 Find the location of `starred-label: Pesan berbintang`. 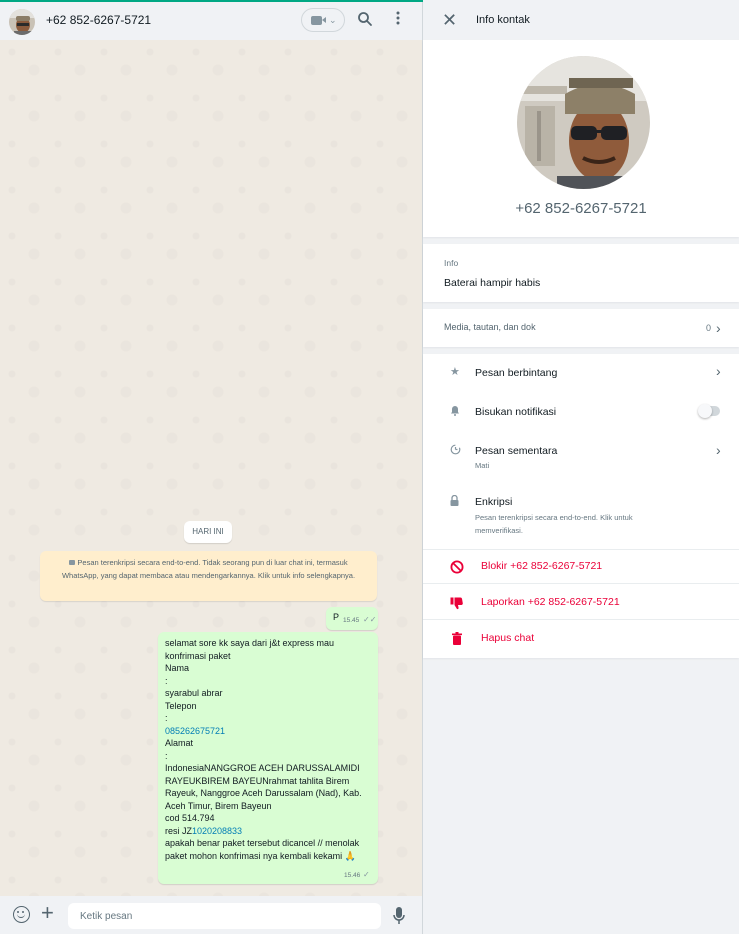

starred-label: Pesan berbintang is located at coordinates (516, 373).